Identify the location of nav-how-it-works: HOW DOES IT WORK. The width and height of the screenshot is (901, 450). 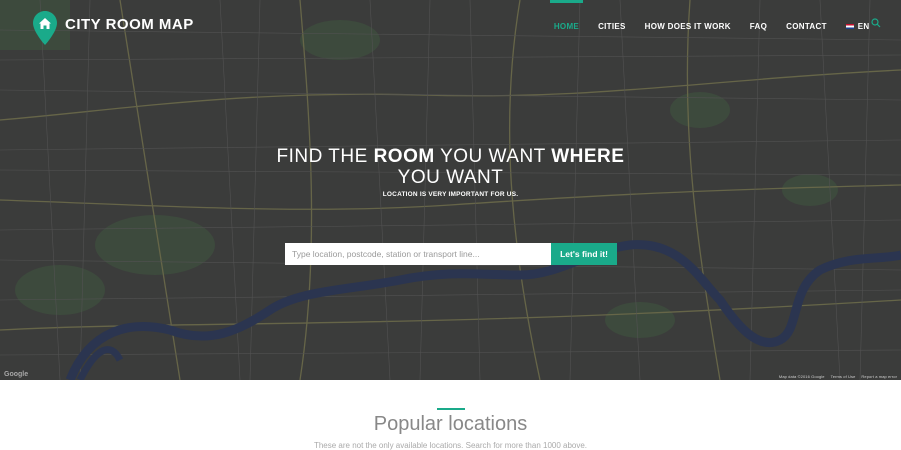
(687, 20).